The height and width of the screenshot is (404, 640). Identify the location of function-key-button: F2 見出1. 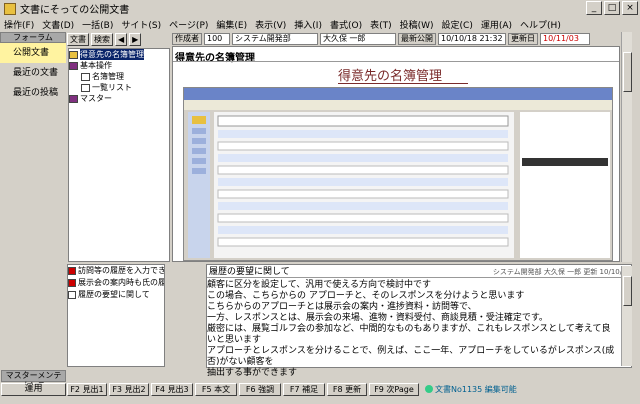
(87, 389).